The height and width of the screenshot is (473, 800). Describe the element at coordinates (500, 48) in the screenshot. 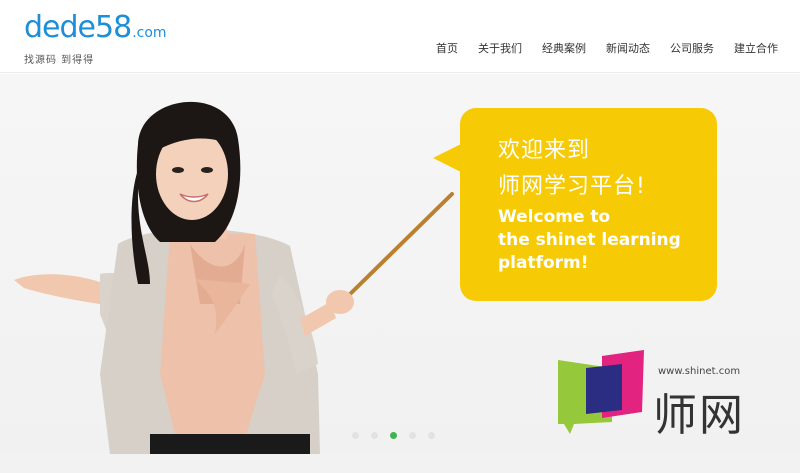

I see `nav-item-about: 关于我们` at that location.